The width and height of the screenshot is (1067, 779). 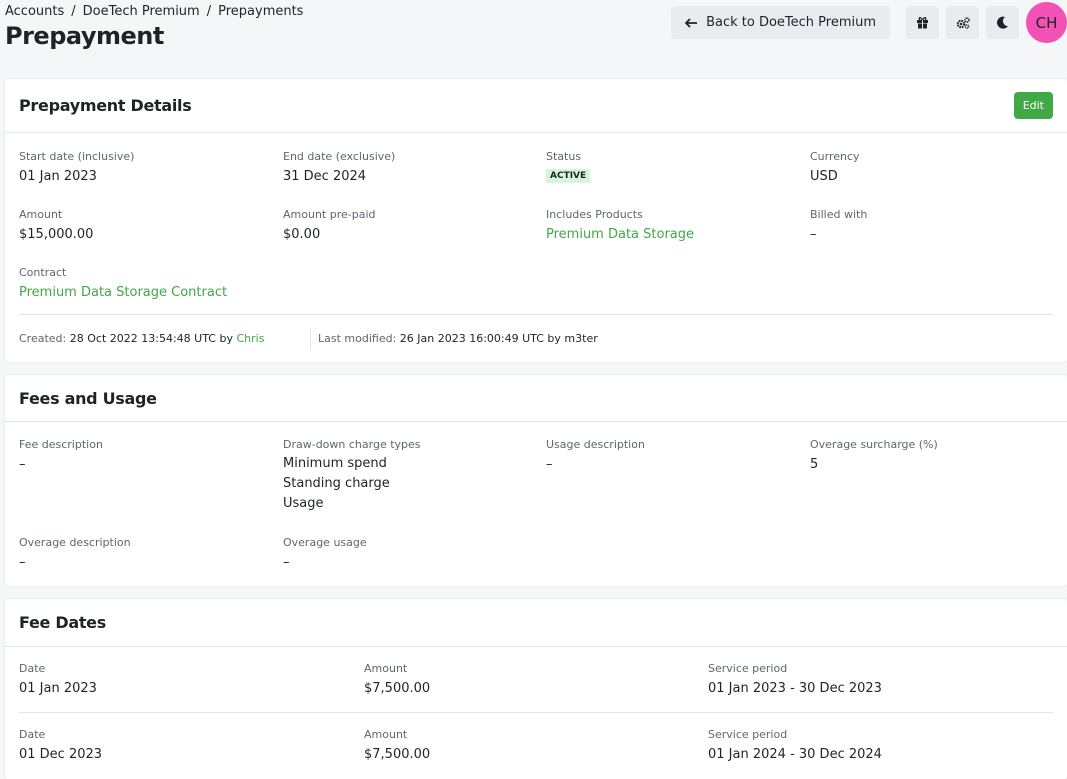 What do you see at coordinates (835, 156) in the screenshot?
I see `field-label: Currency` at bounding box center [835, 156].